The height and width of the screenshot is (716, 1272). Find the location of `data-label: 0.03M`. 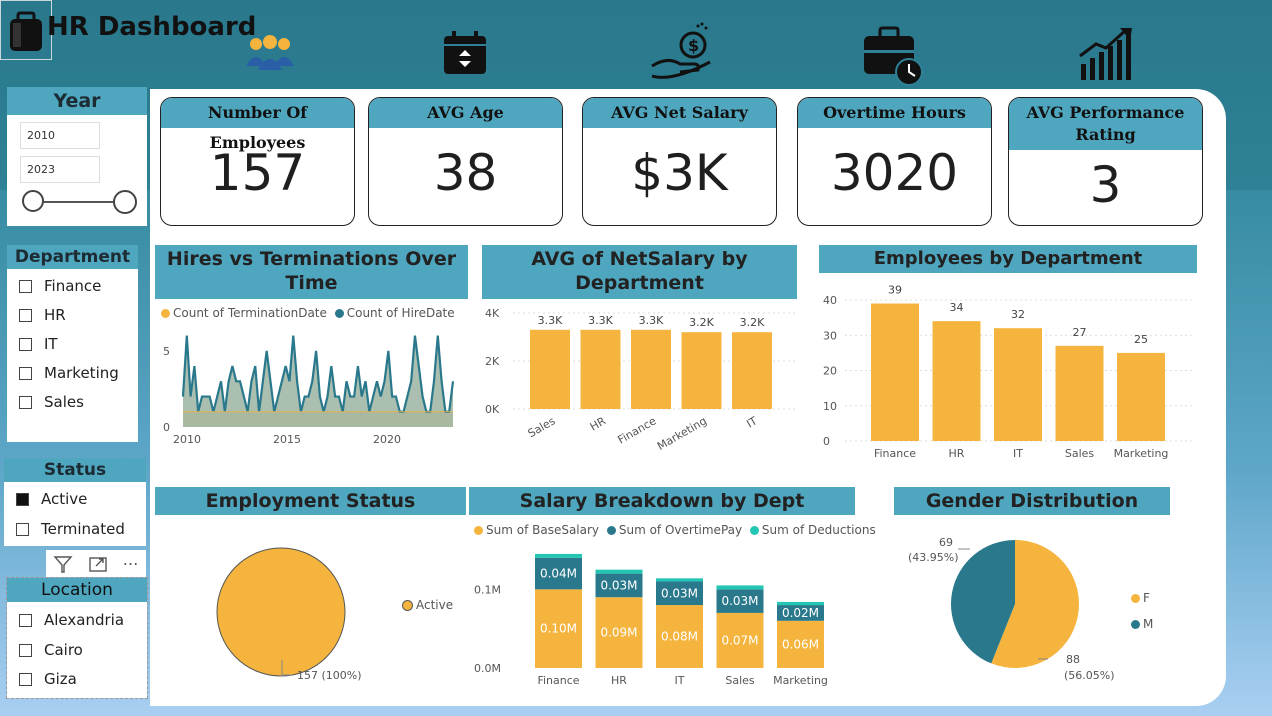

data-label: 0.03M is located at coordinates (739, 601).